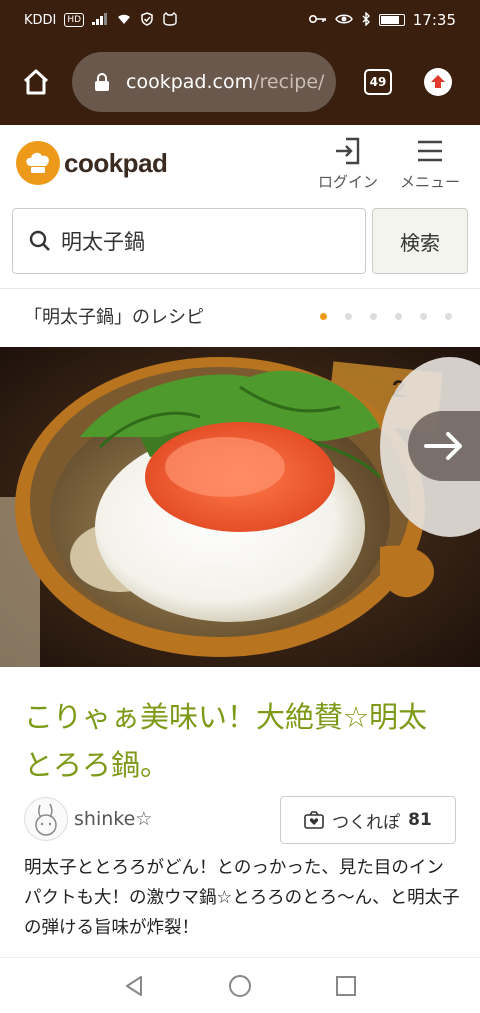 The image size is (480, 1013). Describe the element at coordinates (100, 20) in the screenshot. I see `signal-icon` at that location.